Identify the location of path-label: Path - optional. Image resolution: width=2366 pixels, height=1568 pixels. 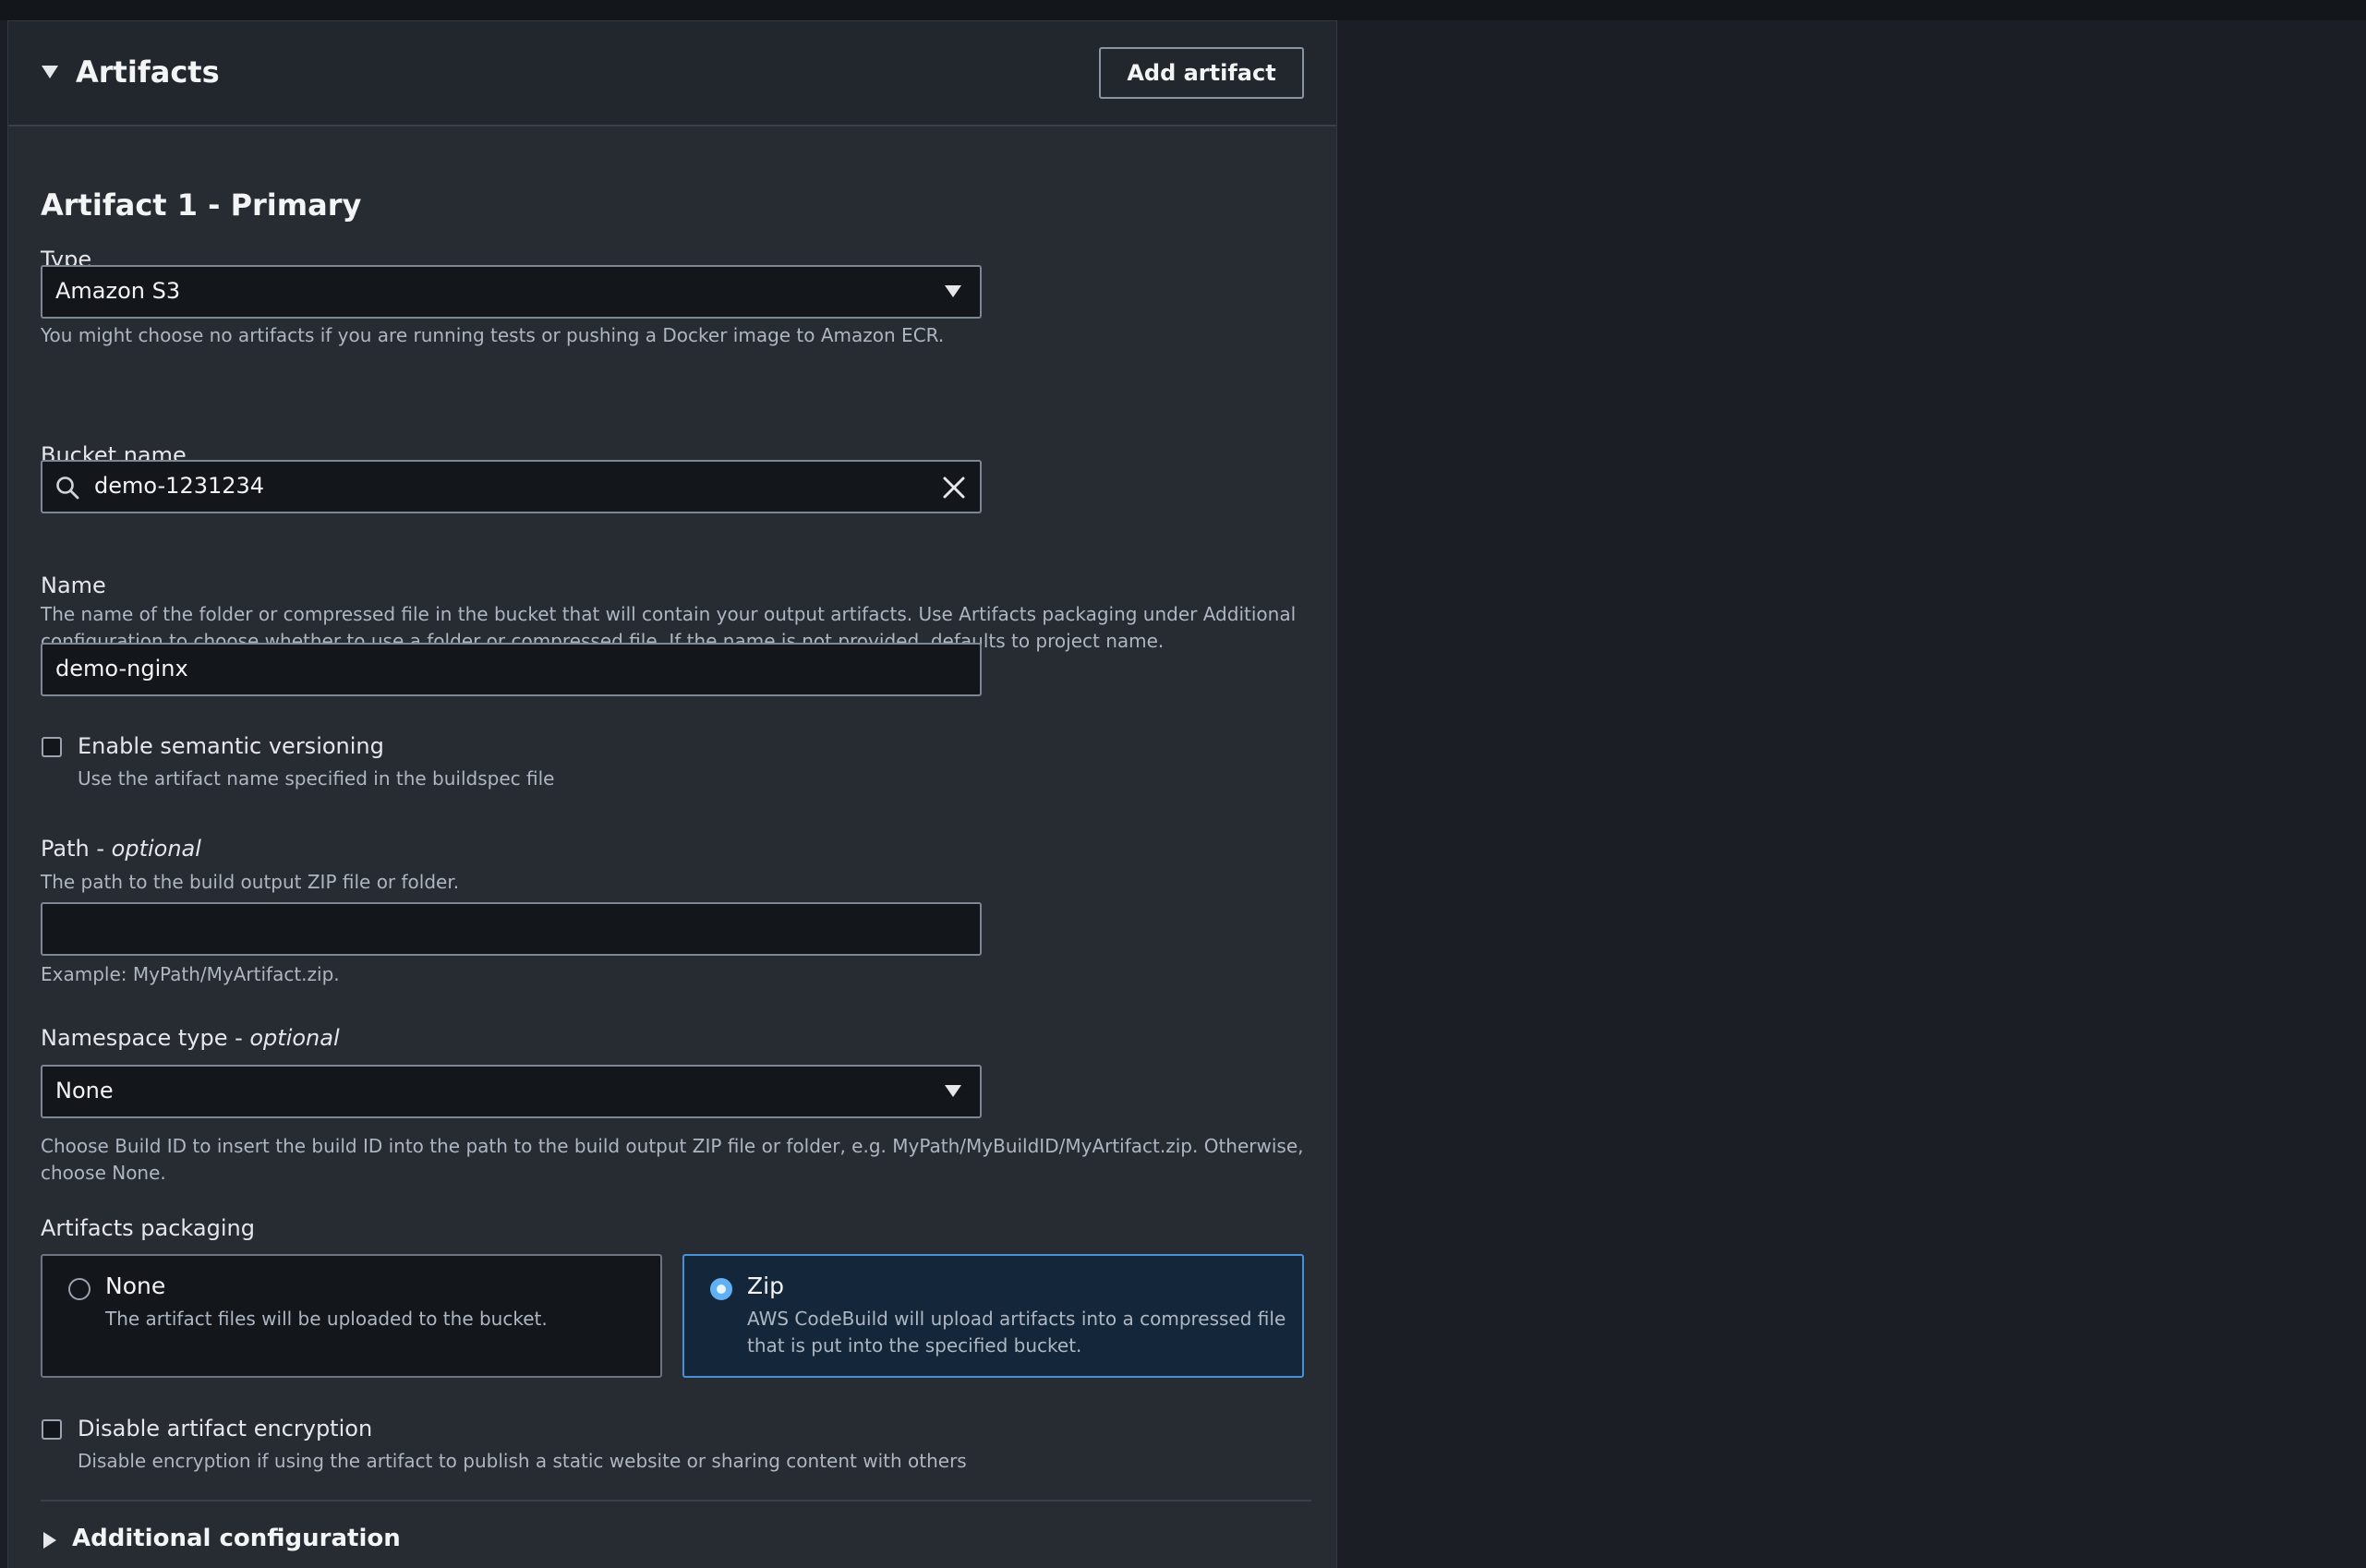
(121, 849).